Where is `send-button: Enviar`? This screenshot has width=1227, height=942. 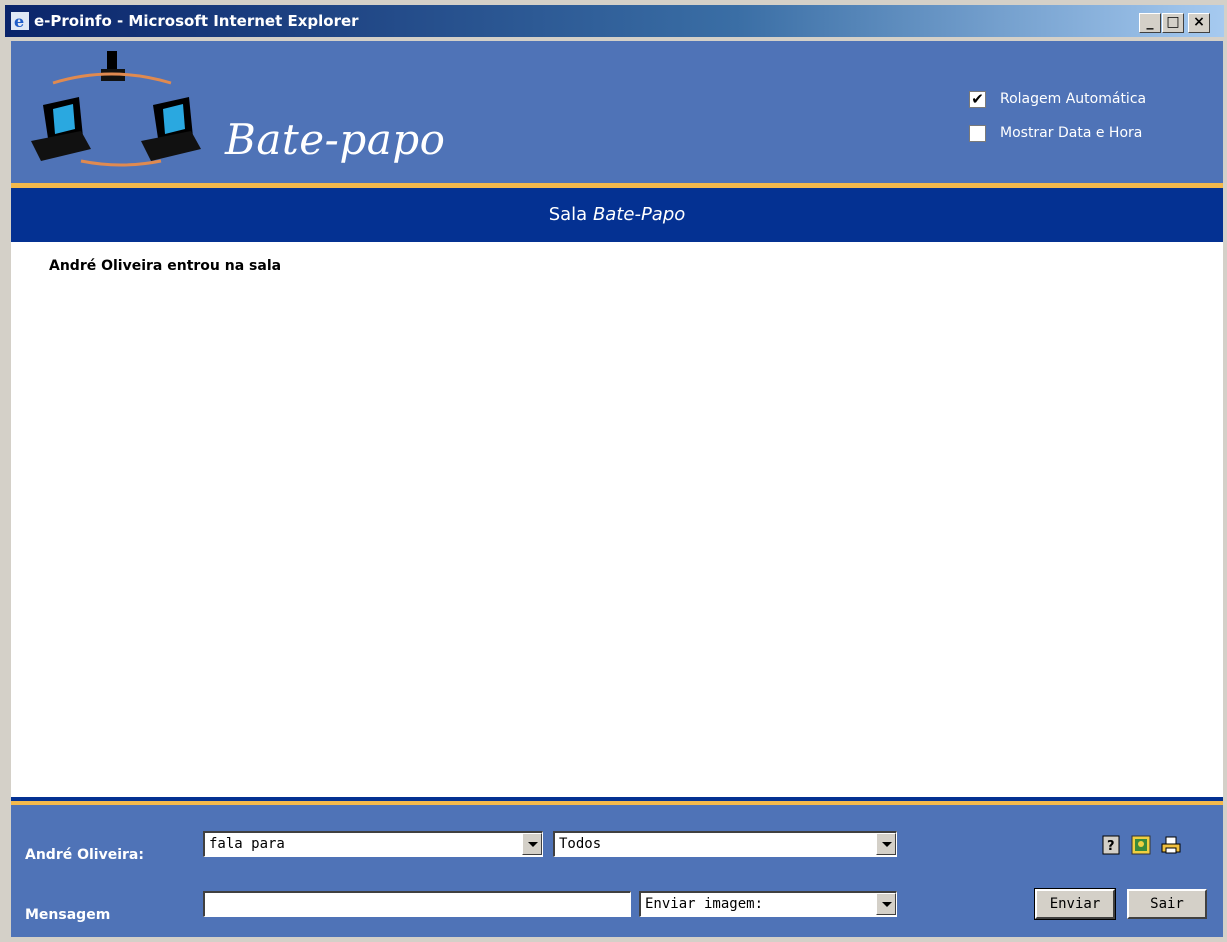 send-button: Enviar is located at coordinates (1075, 904).